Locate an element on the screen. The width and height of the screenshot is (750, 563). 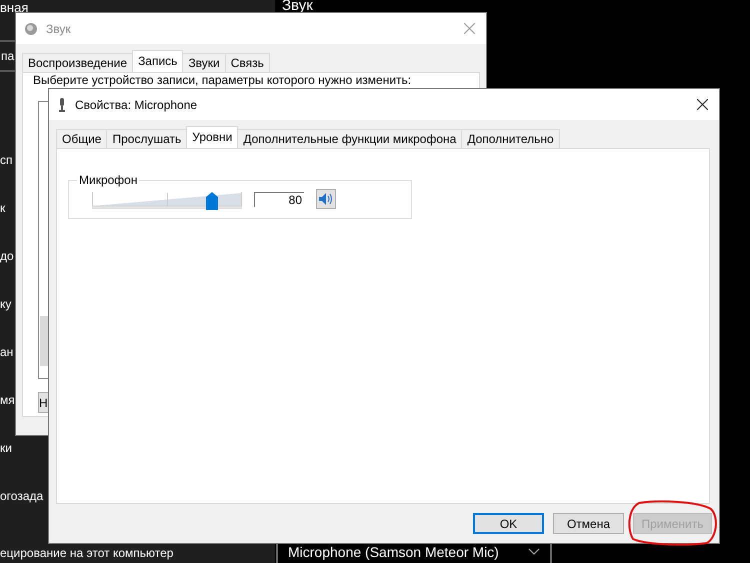
window-title: Звук is located at coordinates (59, 29).